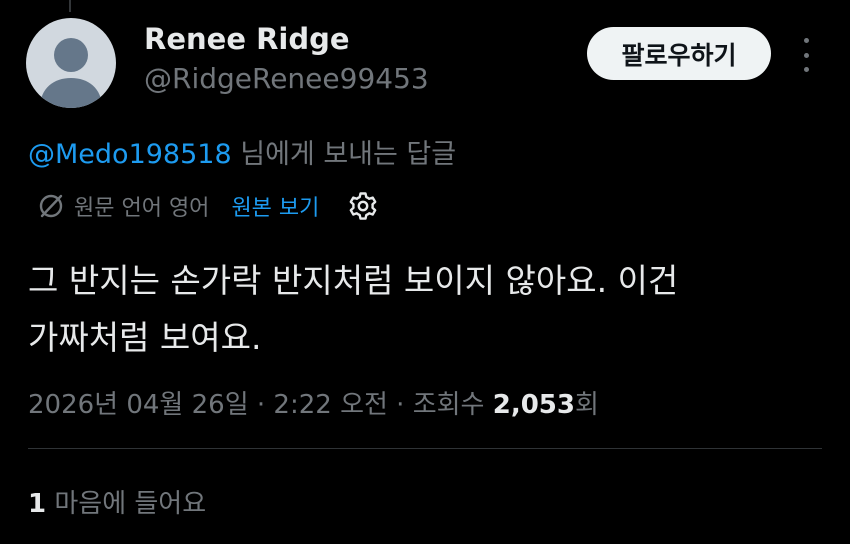 The image size is (850, 544). Describe the element at coordinates (286, 78) in the screenshot. I see `author-handle: @RidgeRenee99453` at that location.